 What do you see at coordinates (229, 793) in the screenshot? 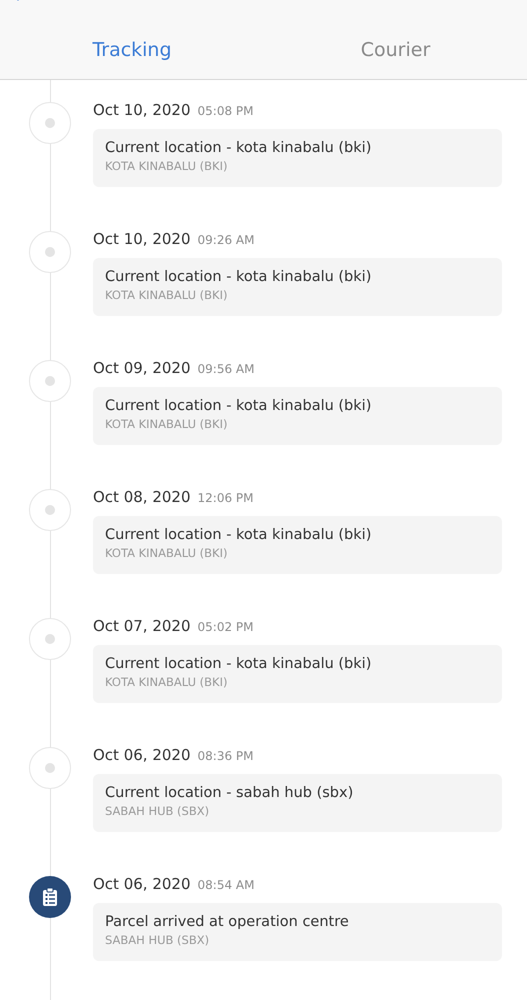
I see `event-title: Current location - sabah hub (sbx)` at bounding box center [229, 793].